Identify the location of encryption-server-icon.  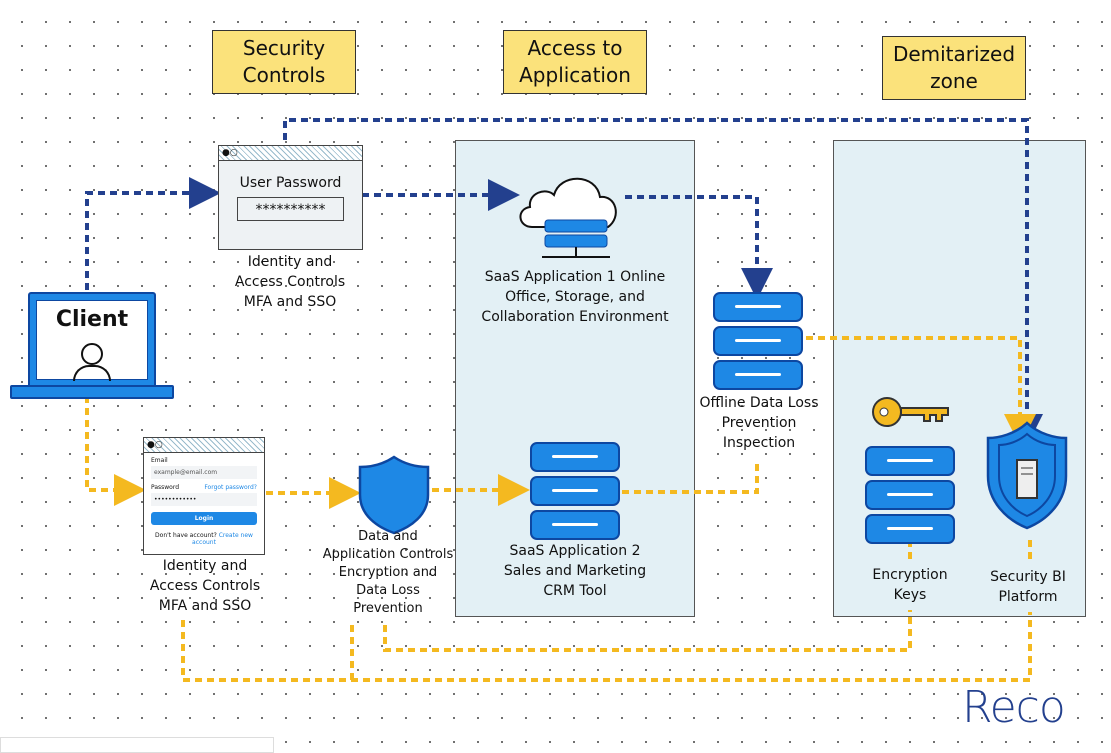
(910, 497).